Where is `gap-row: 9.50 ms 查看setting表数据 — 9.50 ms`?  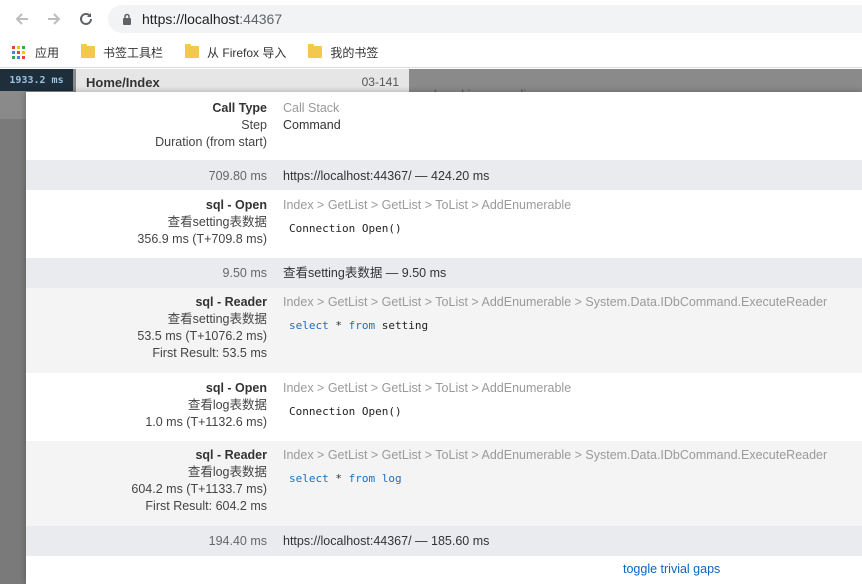
gap-row: 9.50 ms 查看setting表数据 — 9.50 ms is located at coordinates (444, 273).